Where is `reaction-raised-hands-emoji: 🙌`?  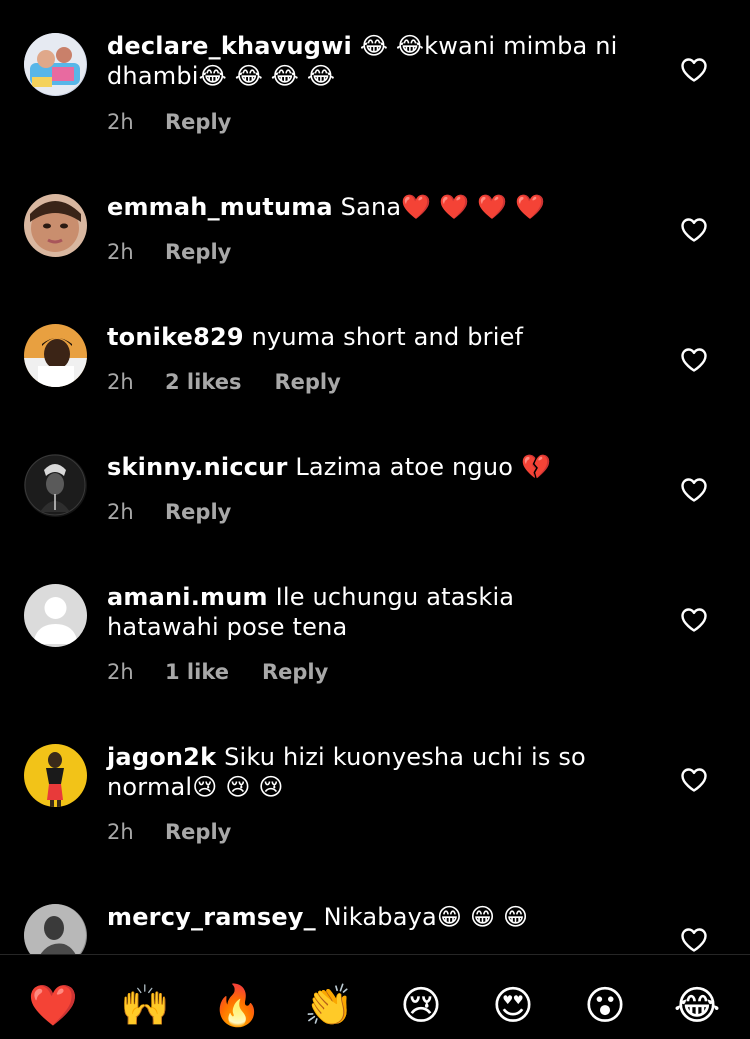 reaction-raised-hands-emoji: 🙌 is located at coordinates (145, 1006).